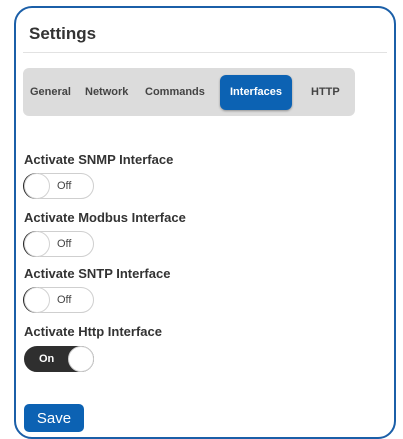 The height and width of the screenshot is (439, 403). What do you see at coordinates (63, 33) in the screenshot?
I see `panel-title: Settings` at bounding box center [63, 33].